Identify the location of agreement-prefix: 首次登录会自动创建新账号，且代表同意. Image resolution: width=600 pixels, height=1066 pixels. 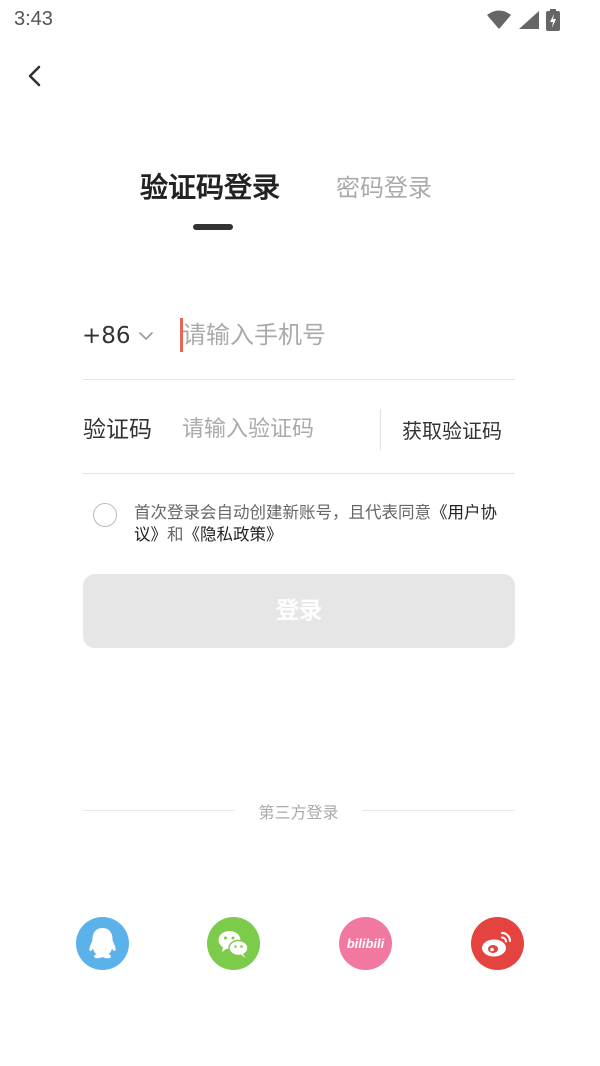
(282, 512).